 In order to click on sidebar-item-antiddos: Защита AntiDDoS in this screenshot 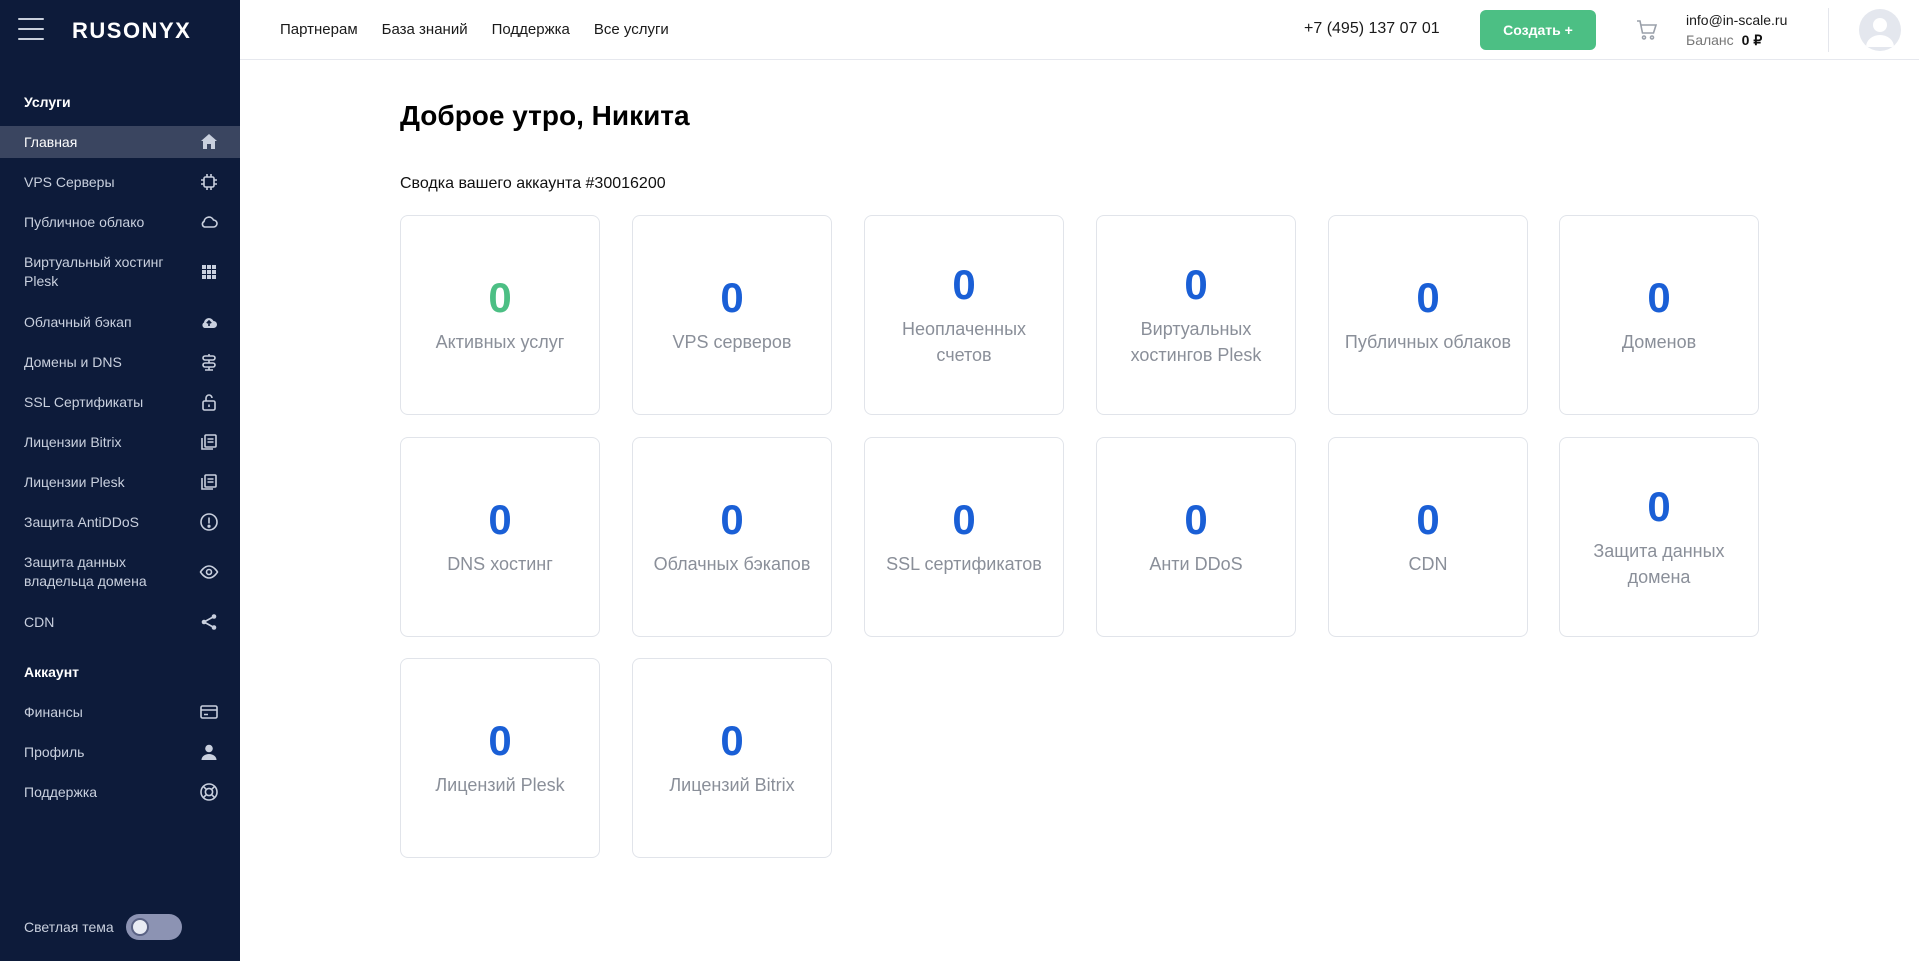, I will do `click(120, 522)`.